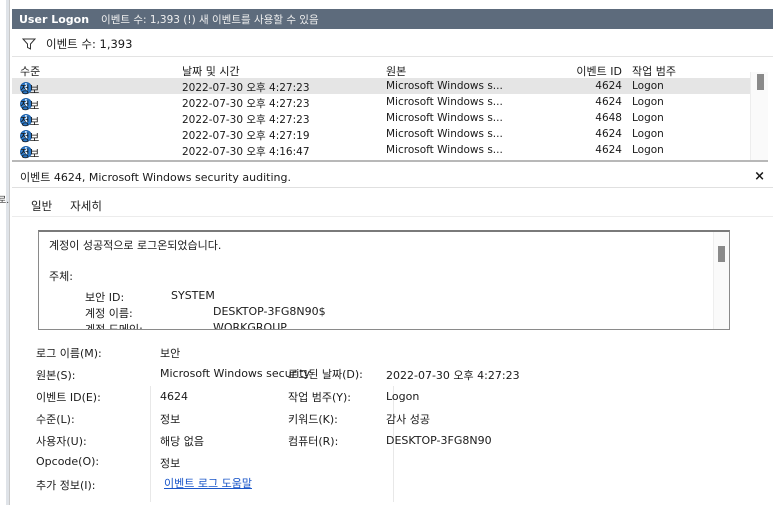  What do you see at coordinates (30, 71) in the screenshot?
I see `col-header-level: 수준` at bounding box center [30, 71].